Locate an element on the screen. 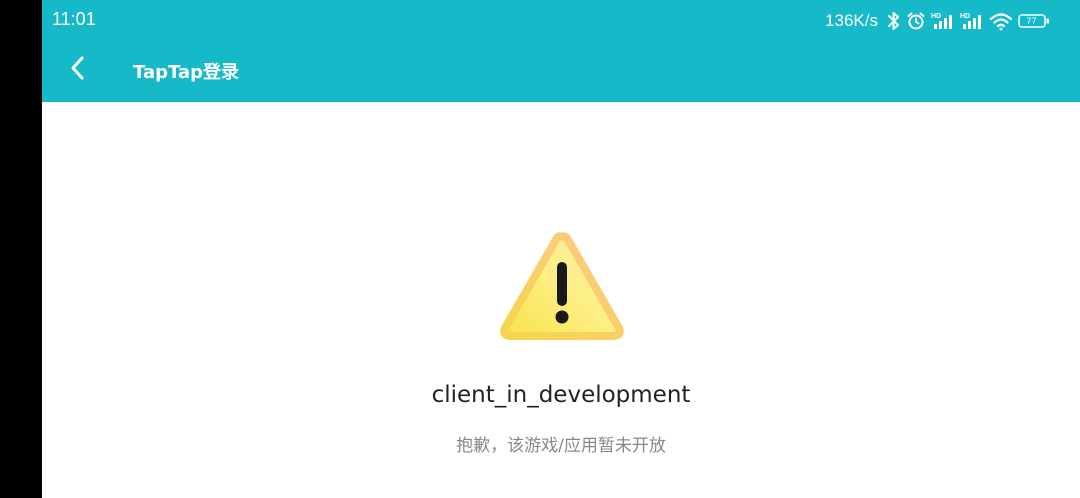 This screenshot has width=1080, height=498. bluetooth-icon is located at coordinates (894, 21).